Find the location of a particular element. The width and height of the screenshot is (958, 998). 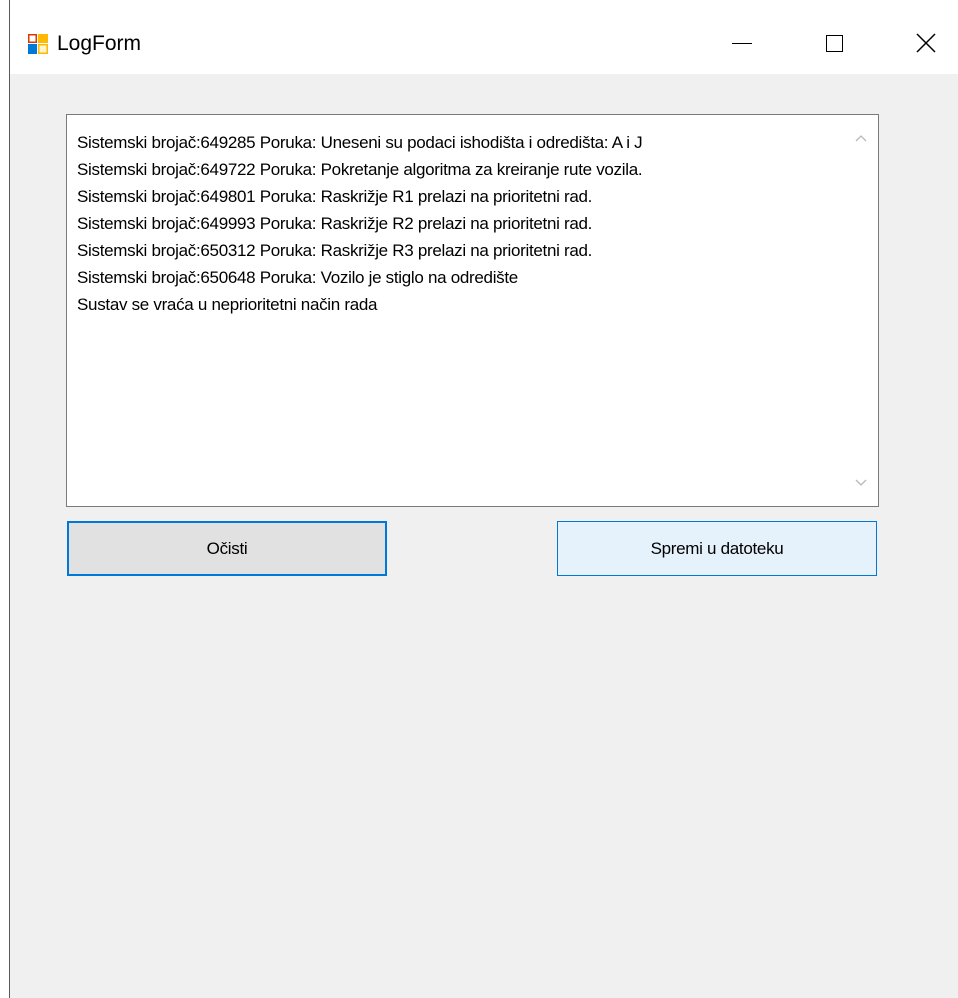

window-title: LogForm is located at coordinates (99, 43).